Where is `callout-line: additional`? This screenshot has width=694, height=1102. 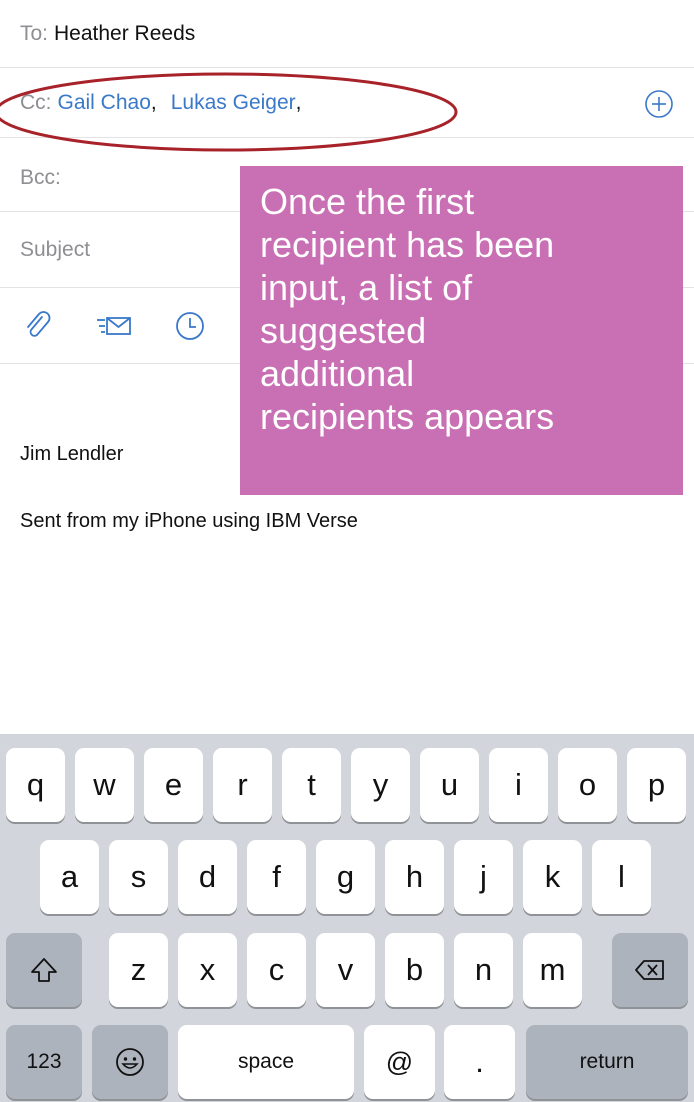 callout-line: additional is located at coordinates (337, 373).